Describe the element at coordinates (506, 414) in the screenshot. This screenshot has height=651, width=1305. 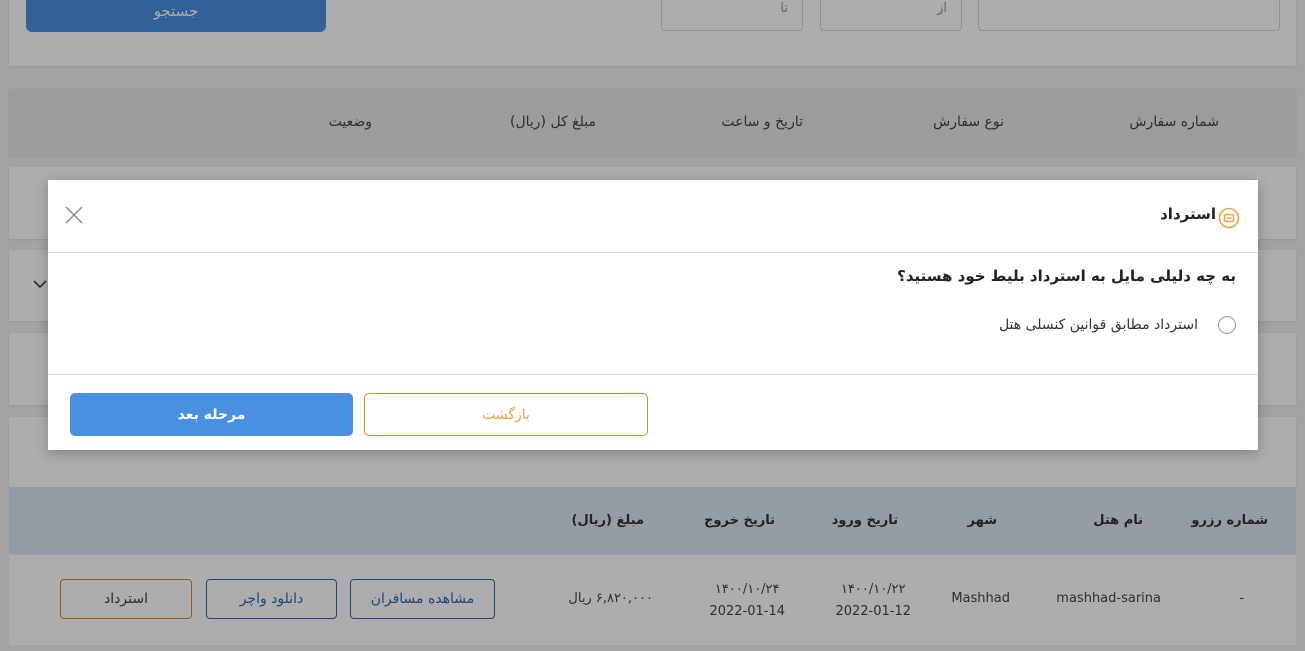
I see `back-button: بازگشت` at that location.